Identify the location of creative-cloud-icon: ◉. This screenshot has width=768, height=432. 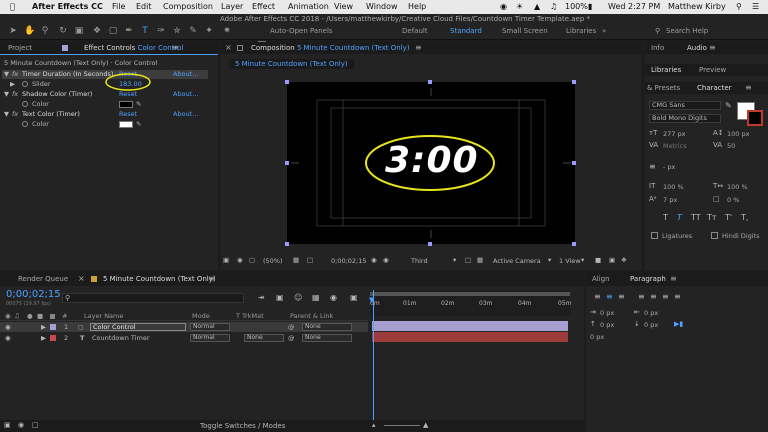
(503, 6).